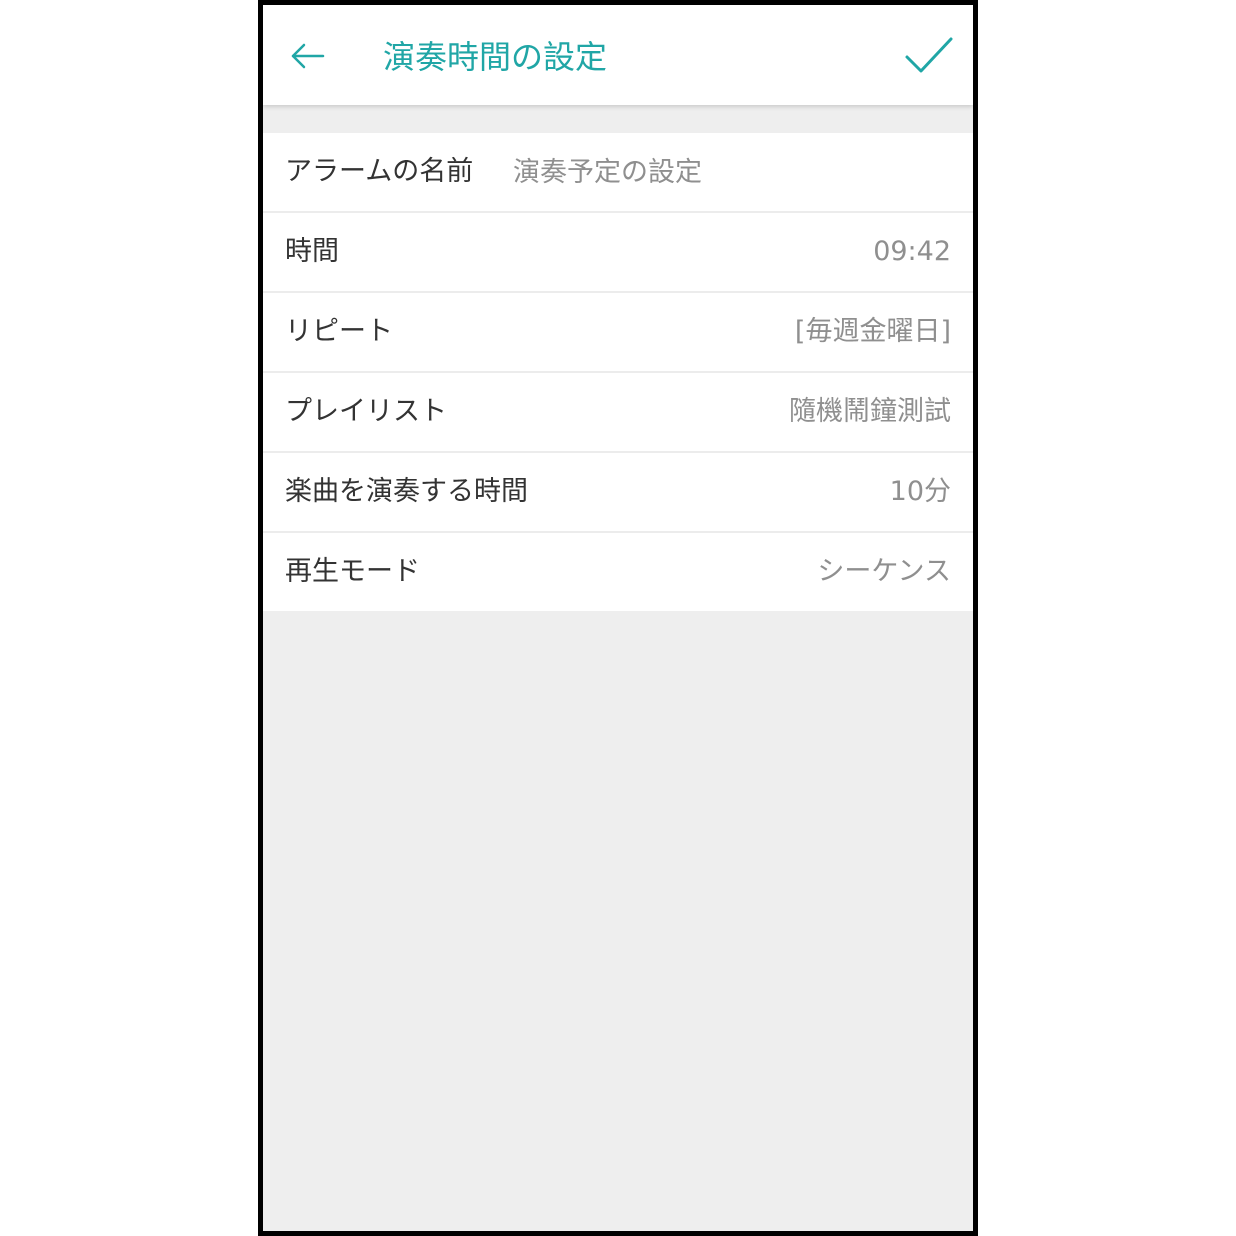 The image size is (1236, 1236). Describe the element at coordinates (312, 251) in the screenshot. I see `time-label: 時間` at that location.